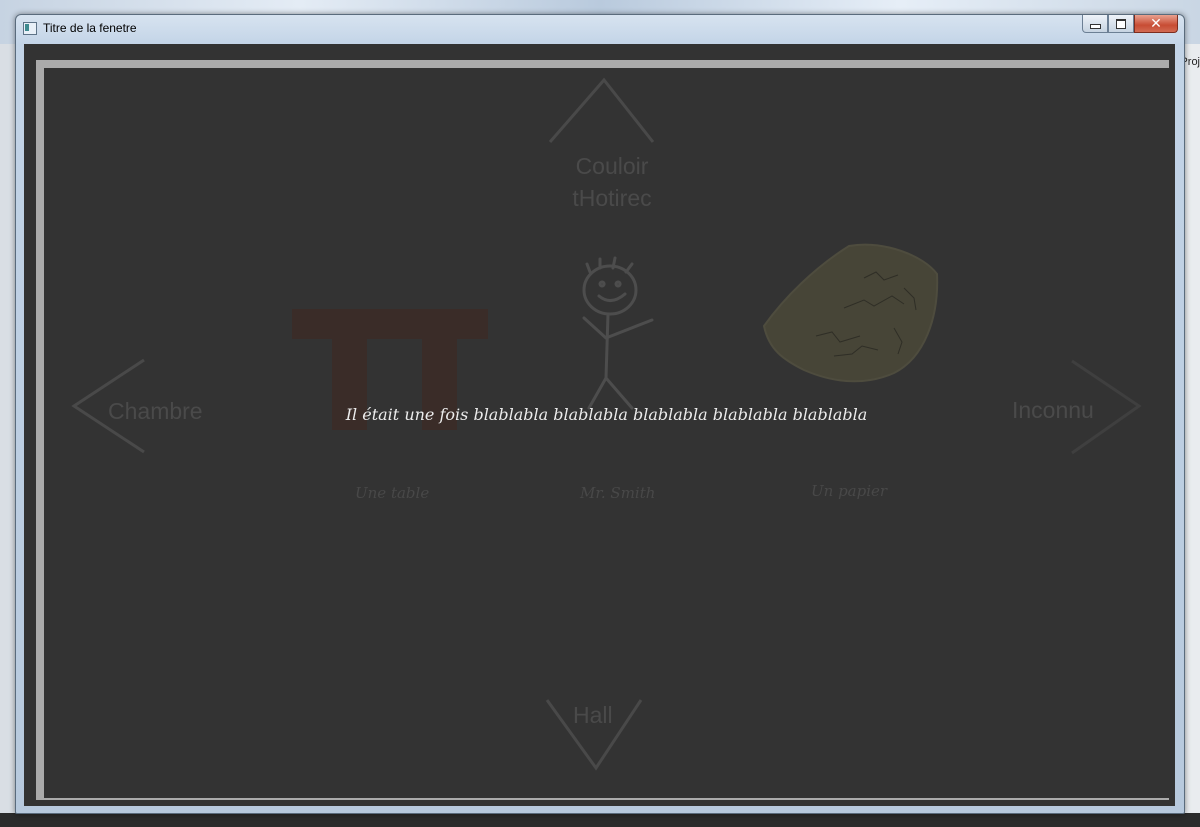 The height and width of the screenshot is (827, 1200). Describe the element at coordinates (618, 333) in the screenshot. I see `stick-figure-icon` at that location.